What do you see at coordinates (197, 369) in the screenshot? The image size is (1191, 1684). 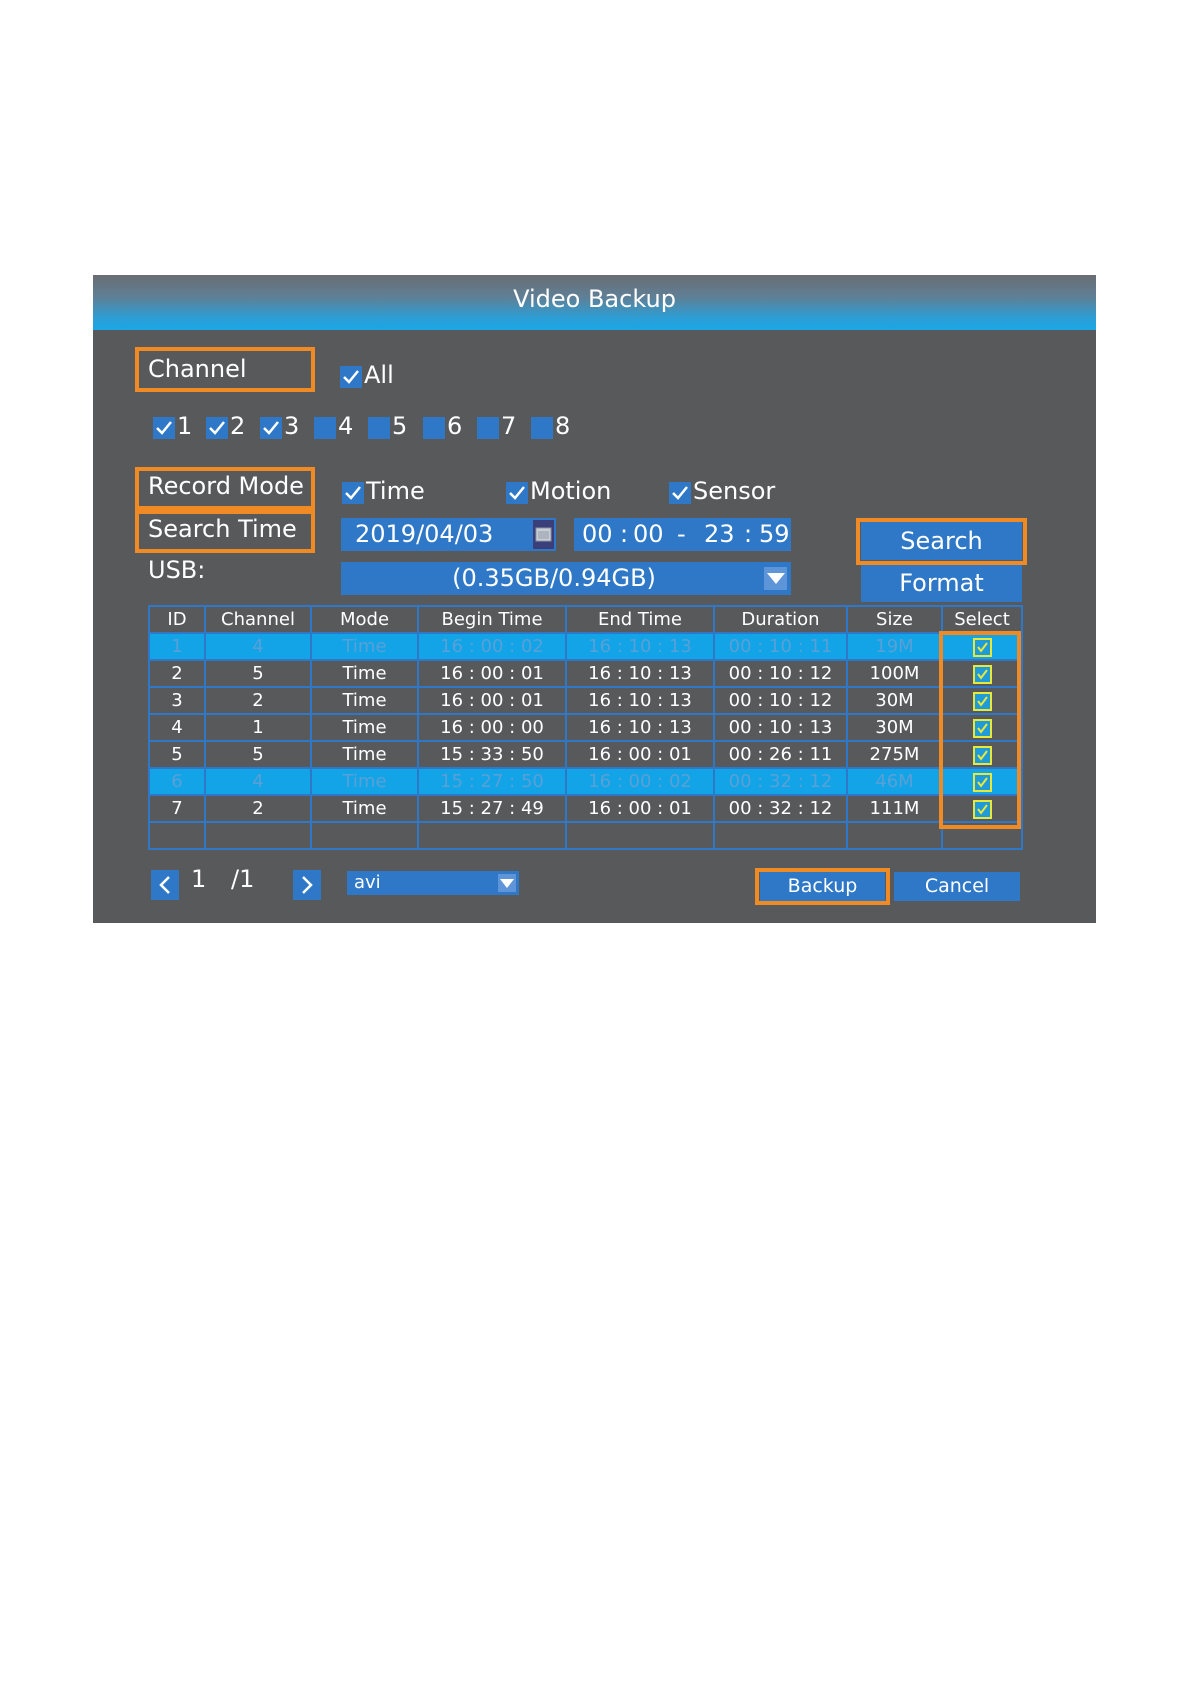 I see `channel-label: Channel` at bounding box center [197, 369].